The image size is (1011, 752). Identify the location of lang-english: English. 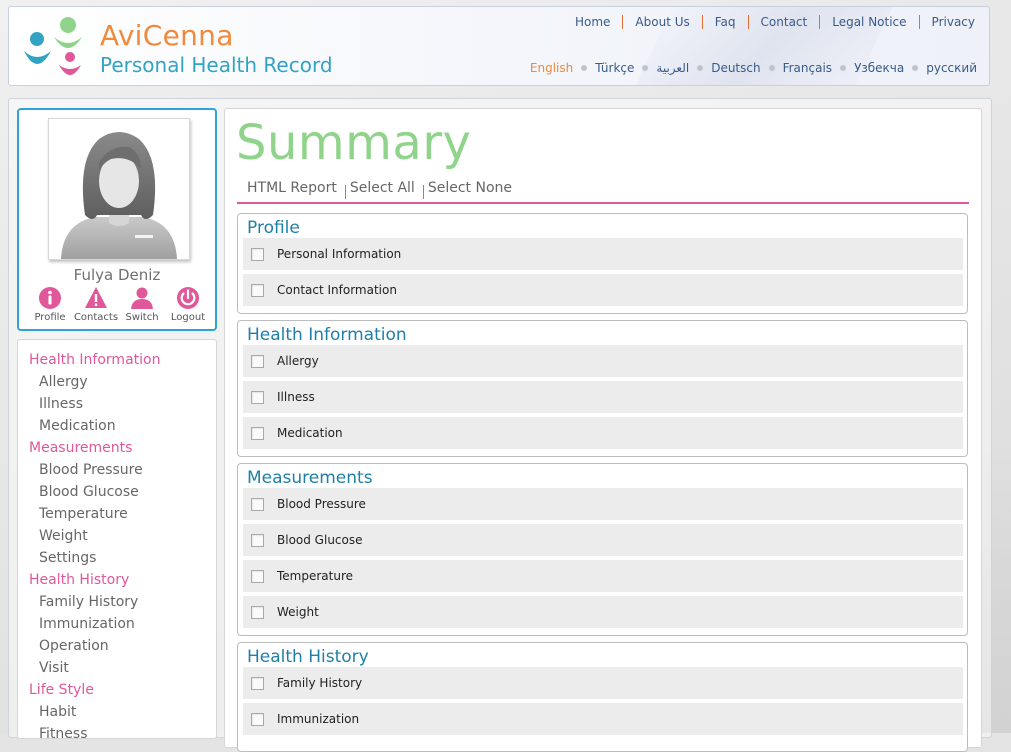
(551, 68).